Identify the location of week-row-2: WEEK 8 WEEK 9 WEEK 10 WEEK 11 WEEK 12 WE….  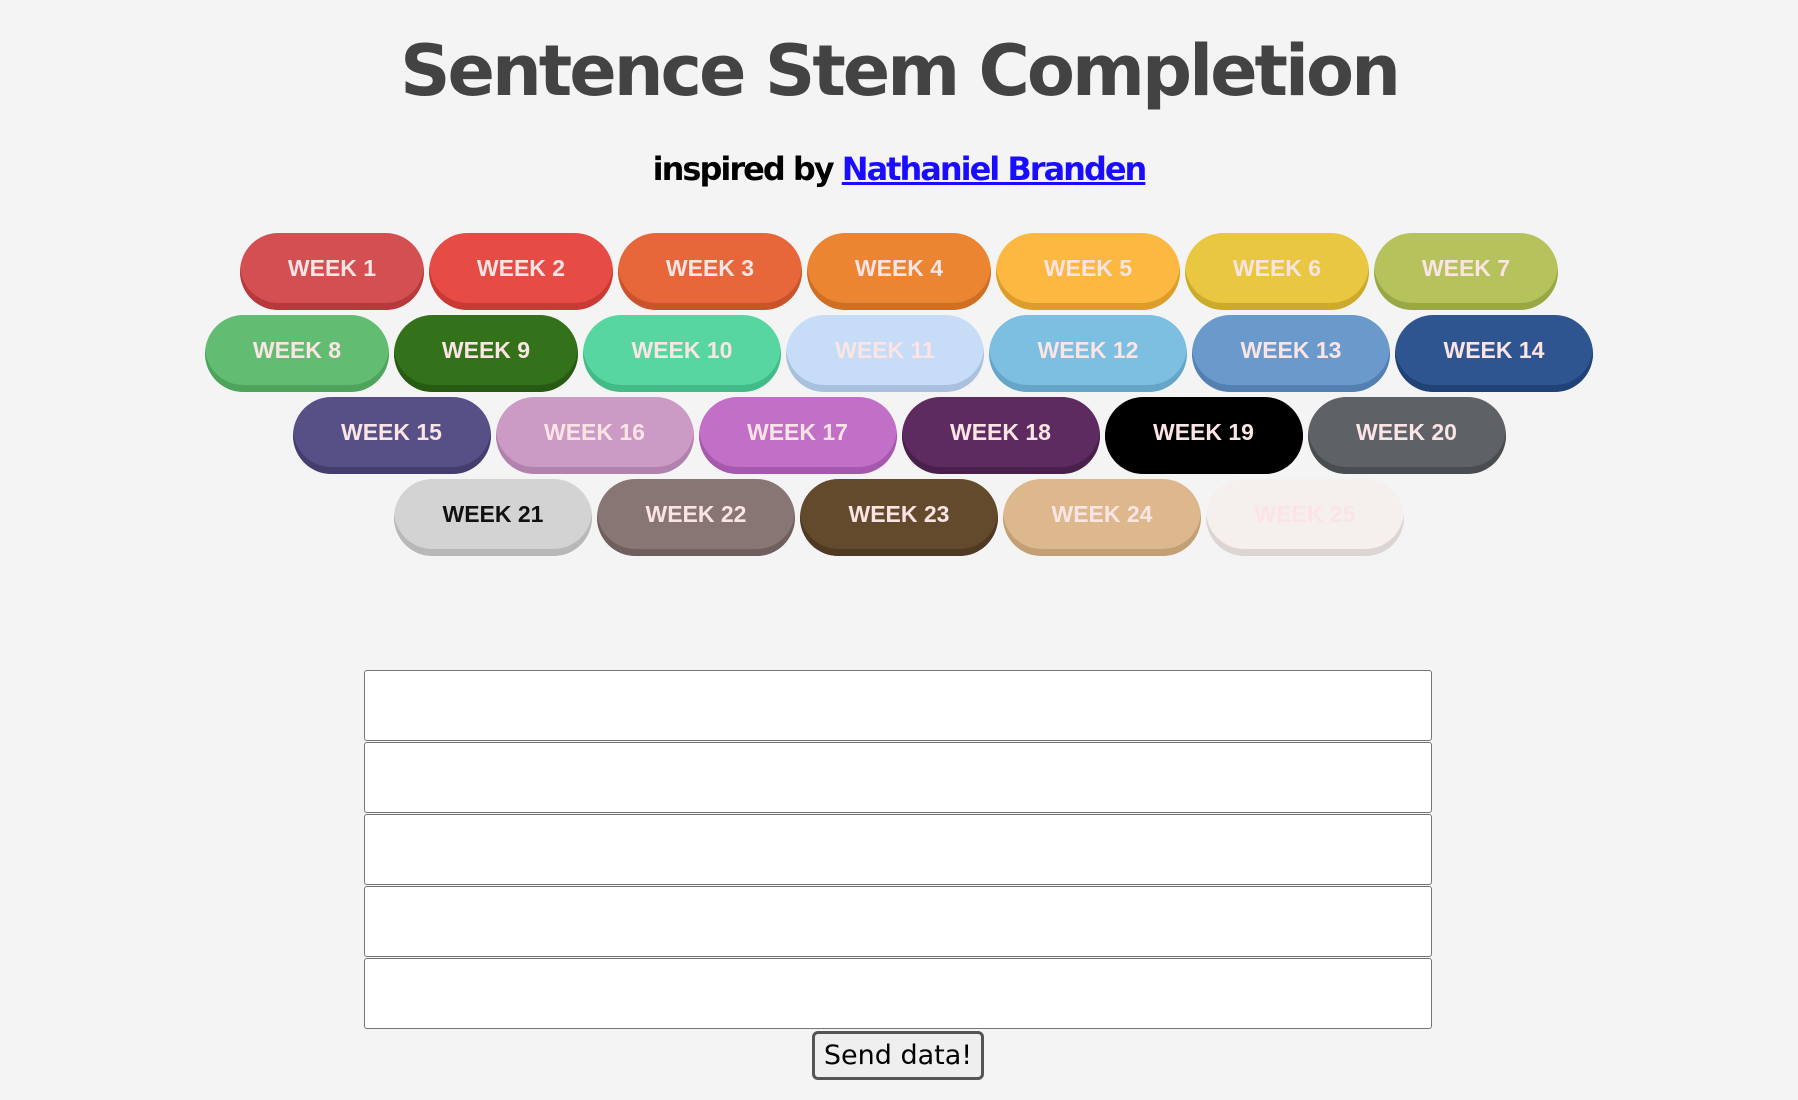
(899, 353).